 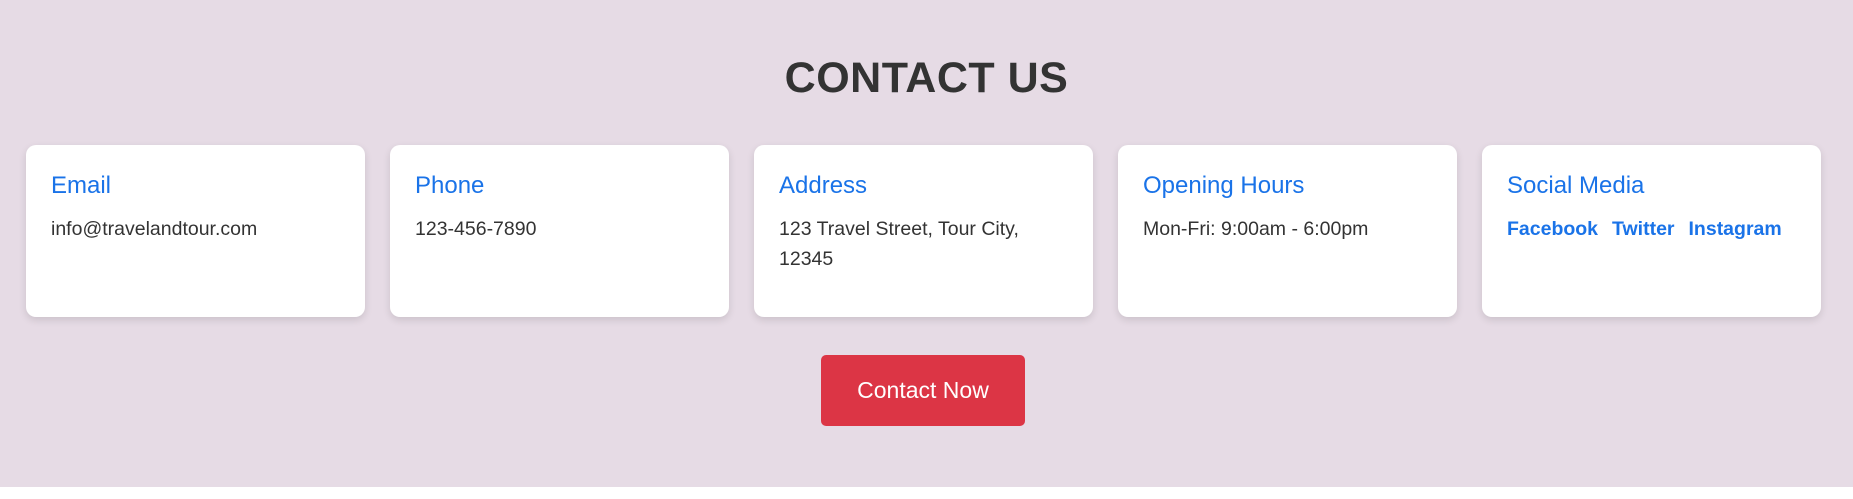 What do you see at coordinates (1256, 229) in the screenshot?
I see `opening-hours-value: Mon-Fri: 9:00am - 6:00pm` at bounding box center [1256, 229].